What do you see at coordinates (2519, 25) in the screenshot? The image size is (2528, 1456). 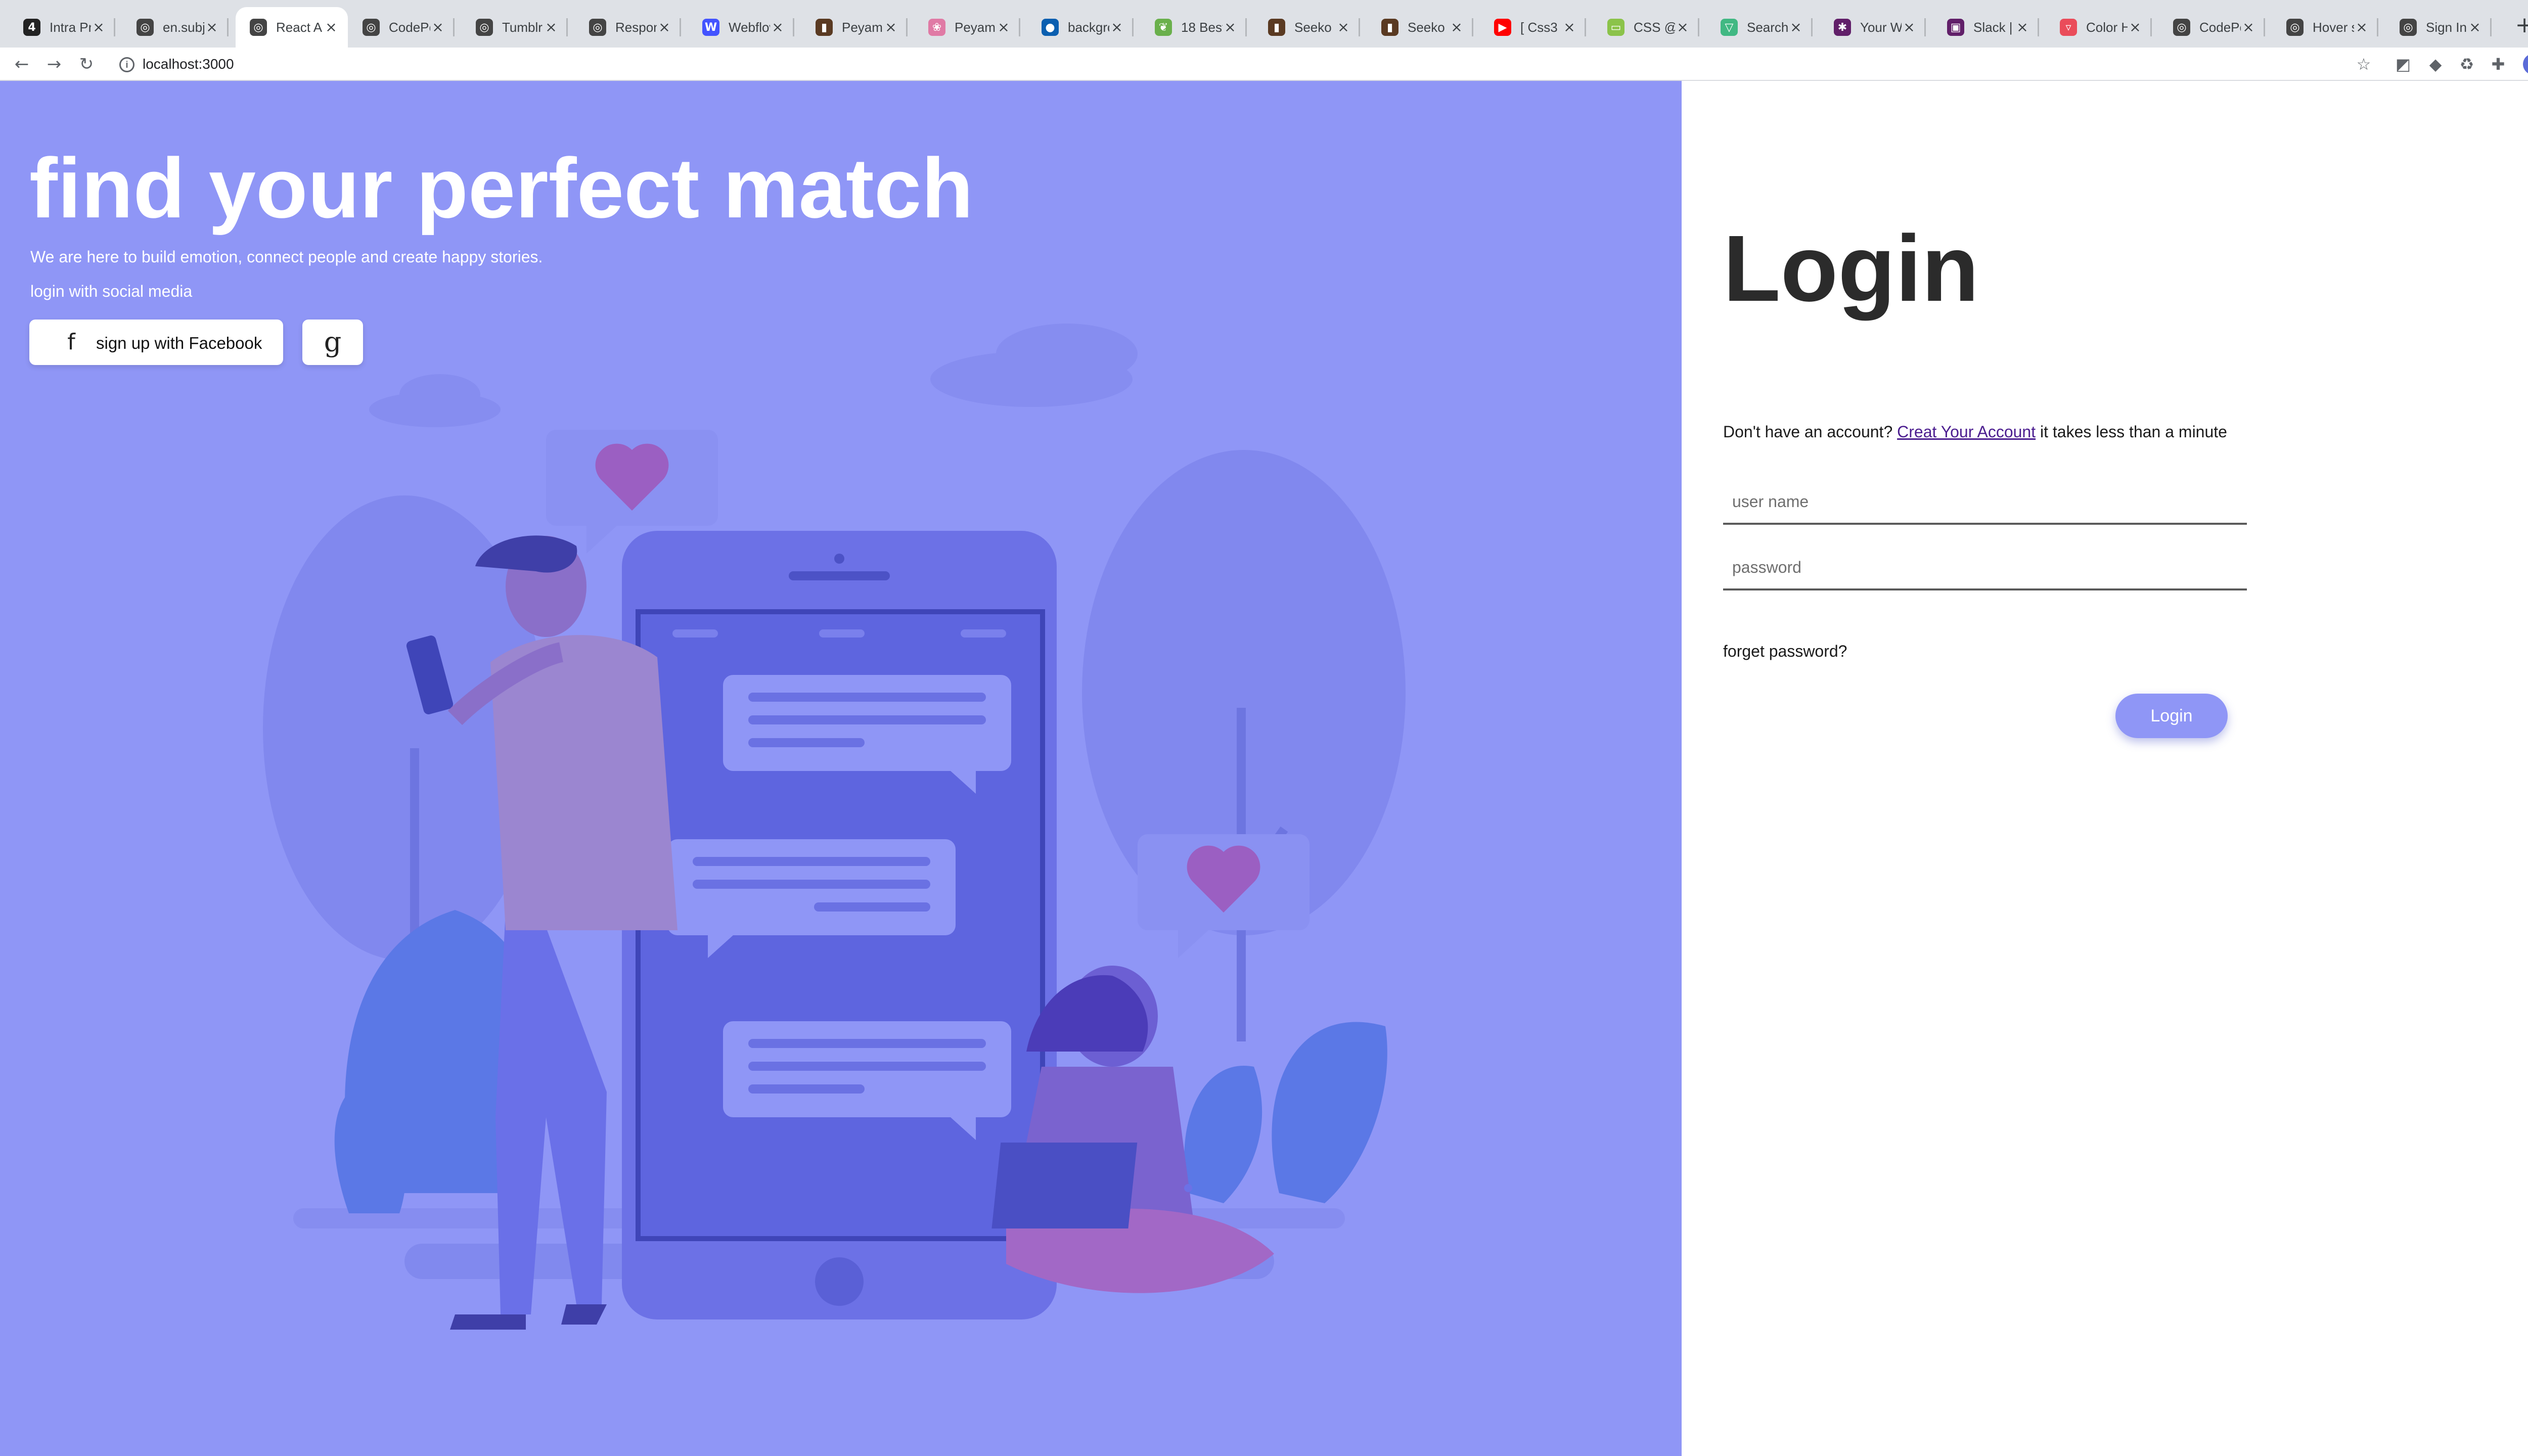 I see `new-tab-button: +` at bounding box center [2519, 25].